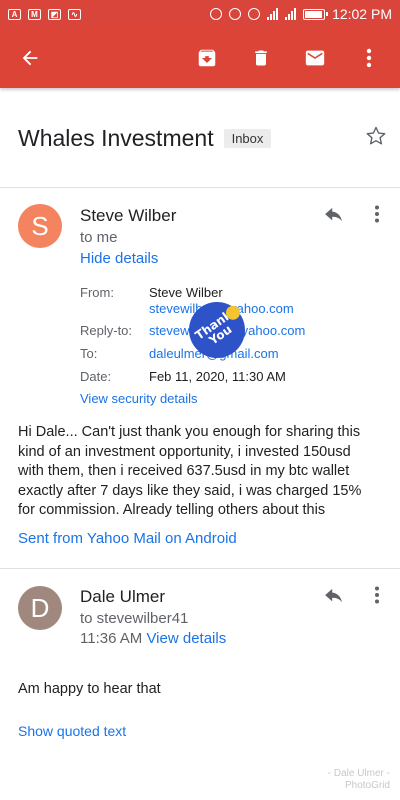  Describe the element at coordinates (40, 608) in the screenshot. I see `avatar: D` at that location.